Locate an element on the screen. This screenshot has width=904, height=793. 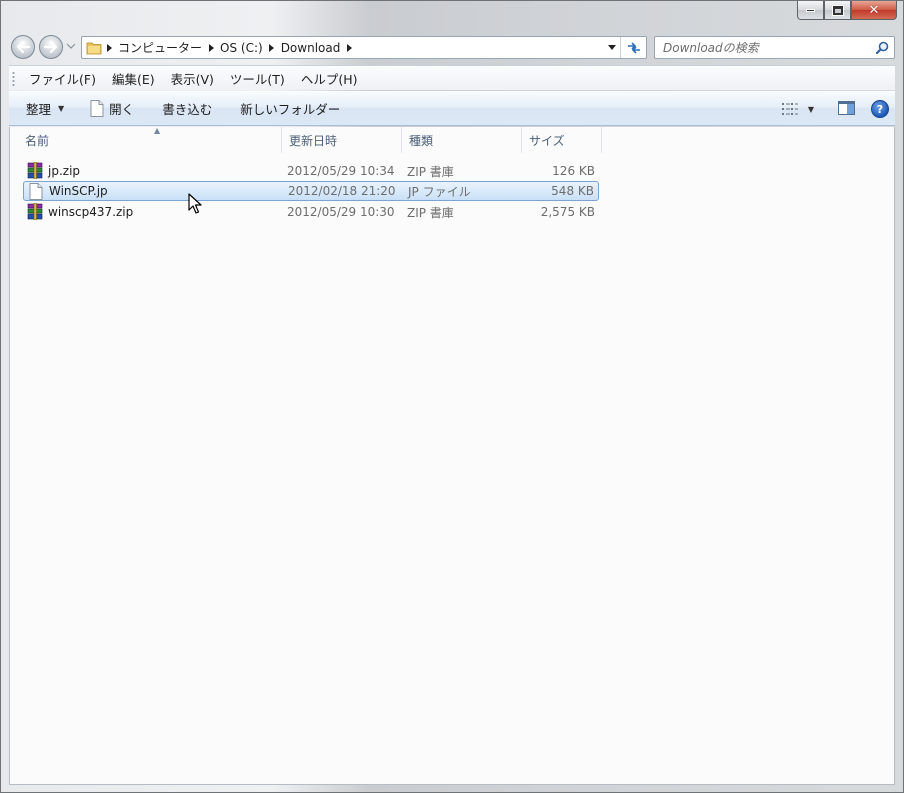
maximize-icon is located at coordinates (837, 10).